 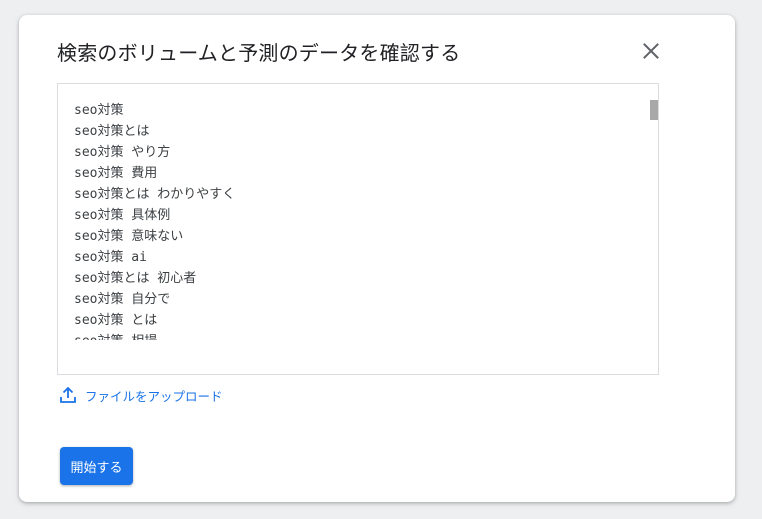 I want to click on keywords-scrollbar, so click(x=654, y=220).